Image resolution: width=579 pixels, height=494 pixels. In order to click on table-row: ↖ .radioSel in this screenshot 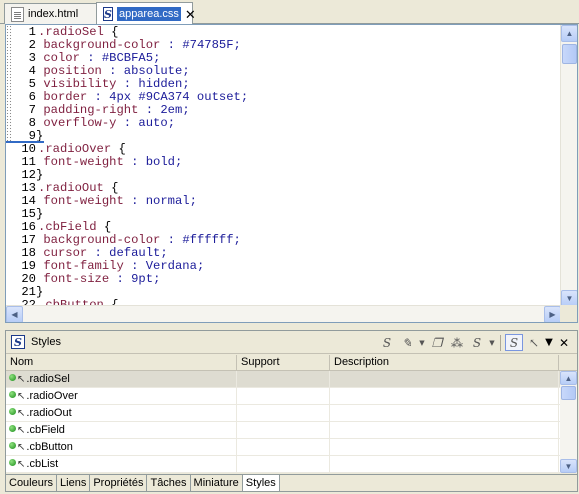, I will do `click(291, 379)`.